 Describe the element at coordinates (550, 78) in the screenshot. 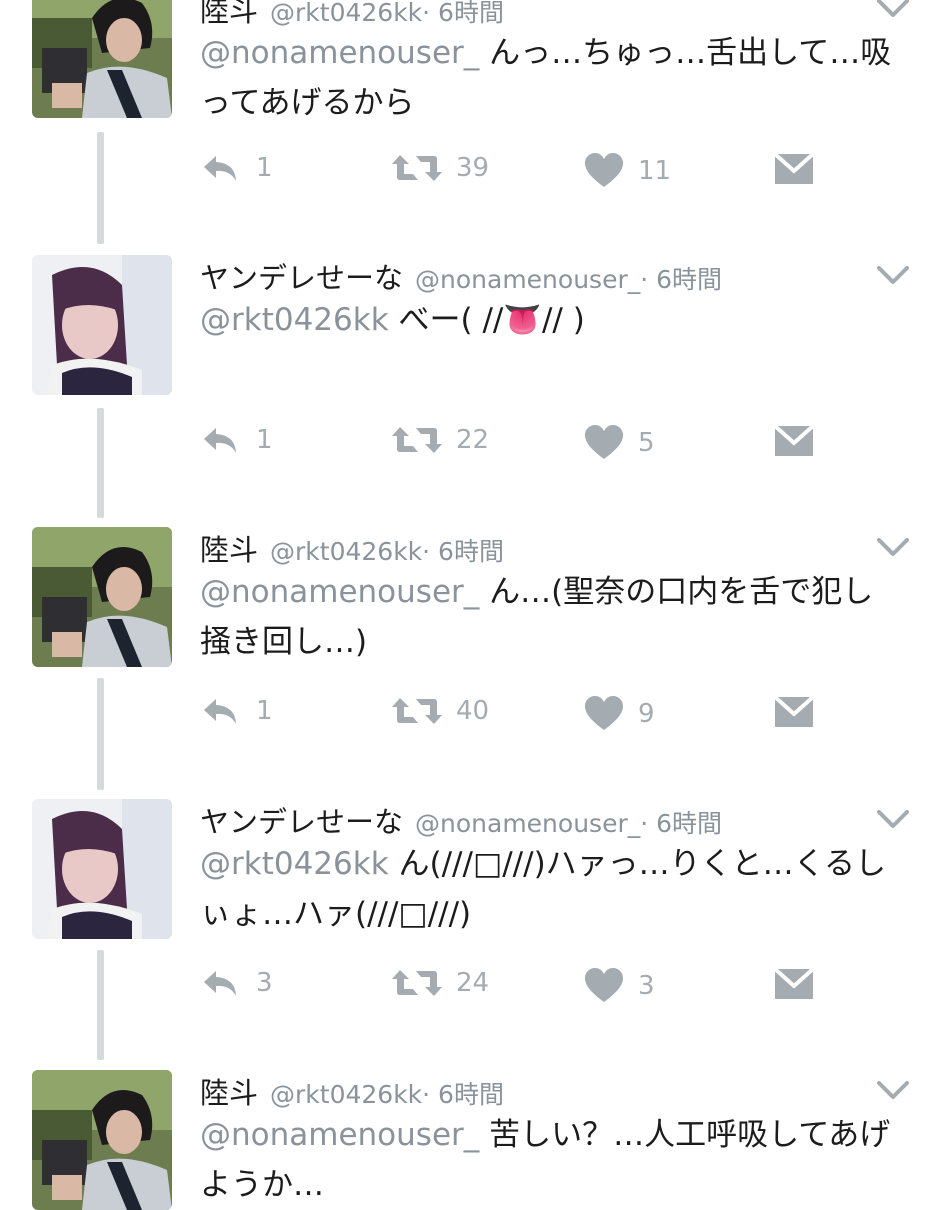

I see `tweet-text: @nonamenouser_ んっ…ちゅっ…舌出して…吸ってあげるから` at that location.